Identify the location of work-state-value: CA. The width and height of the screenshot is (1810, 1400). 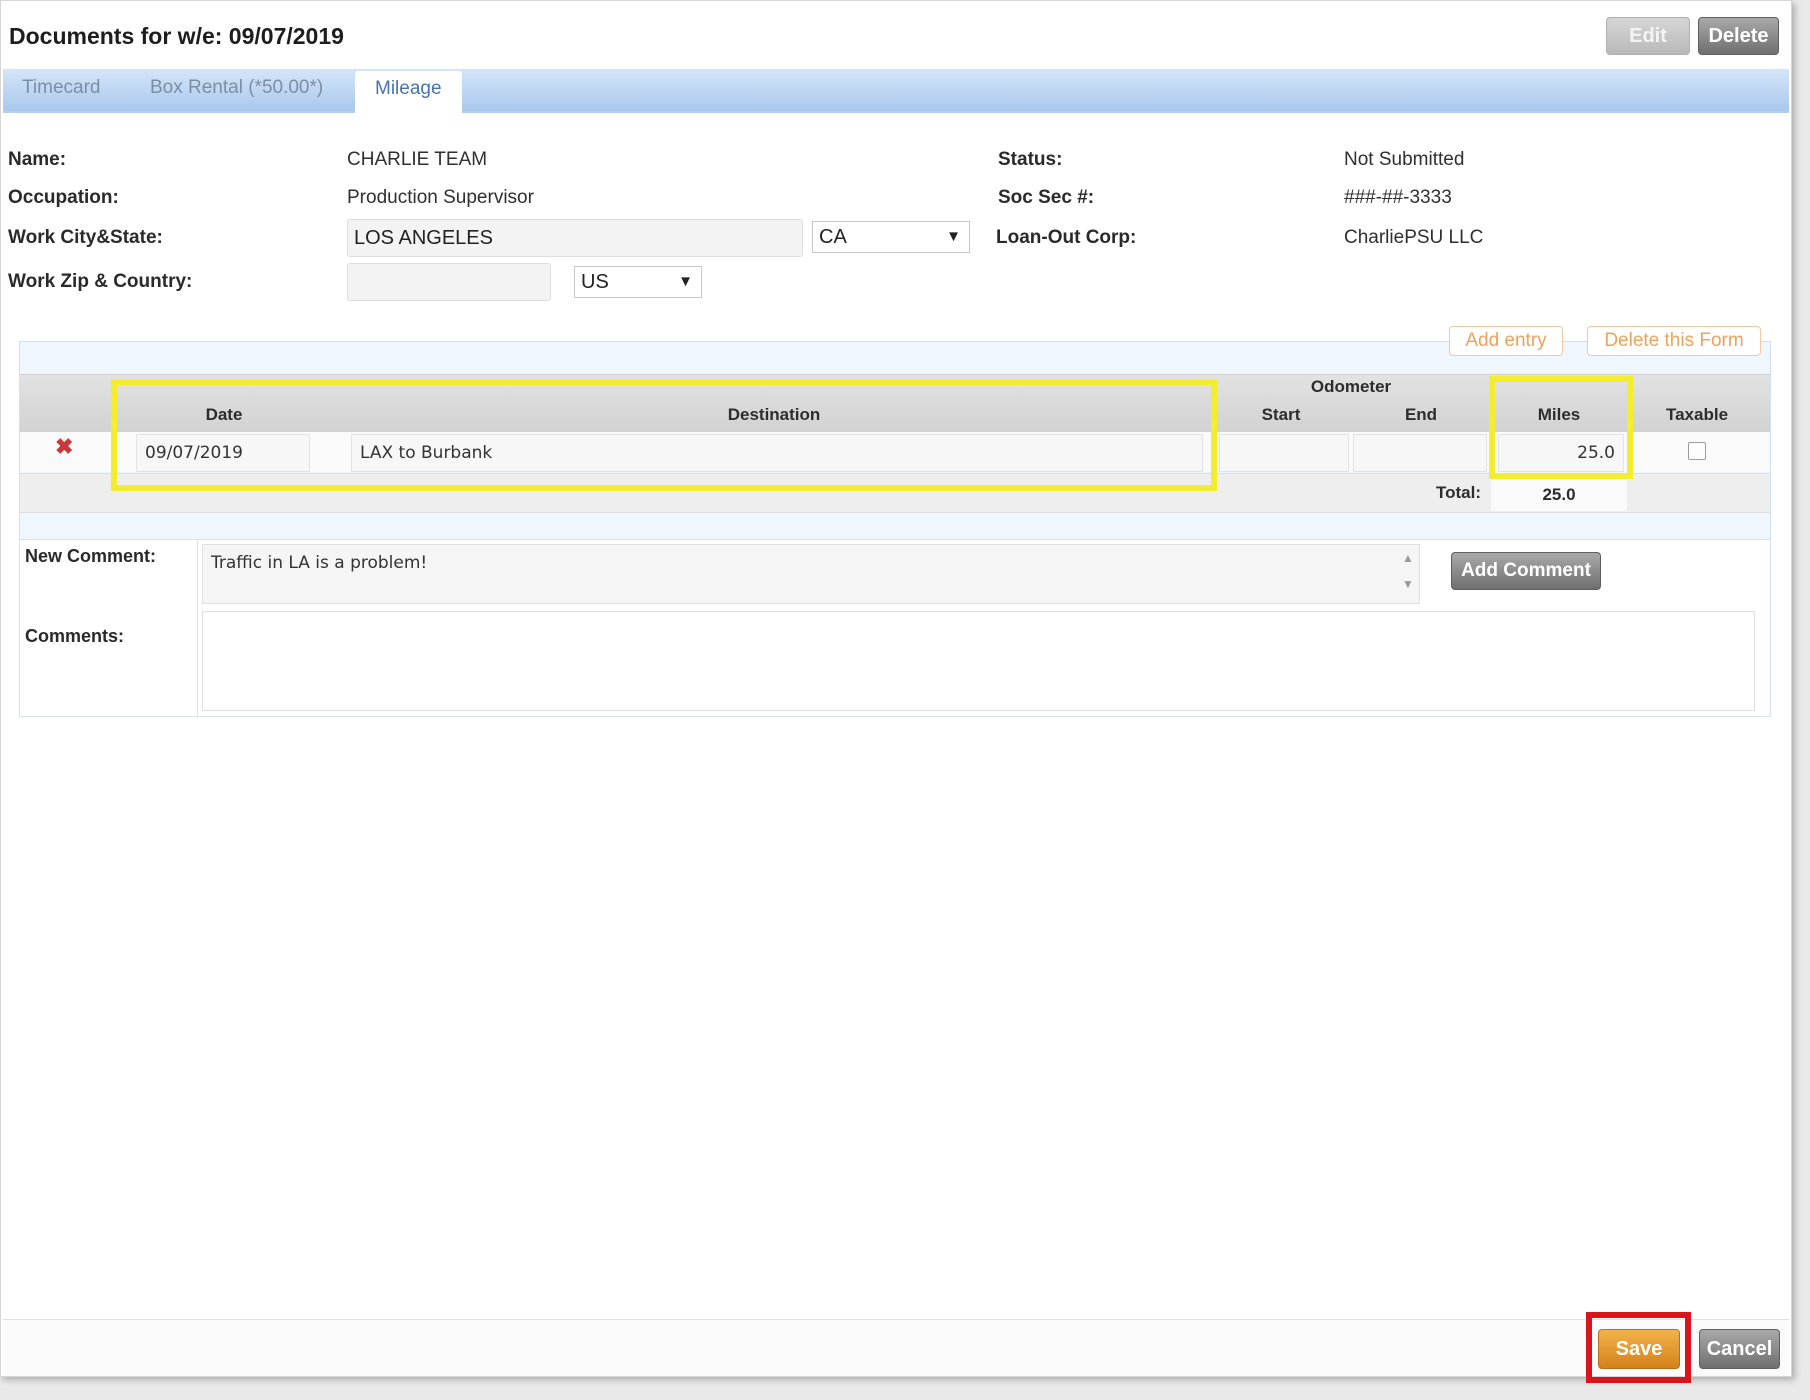
(833, 237).